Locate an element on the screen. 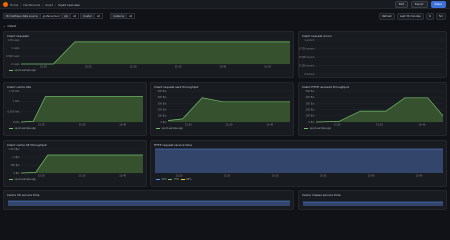 The image size is (450, 240). variable-label: instance is located at coordinates (118, 16).